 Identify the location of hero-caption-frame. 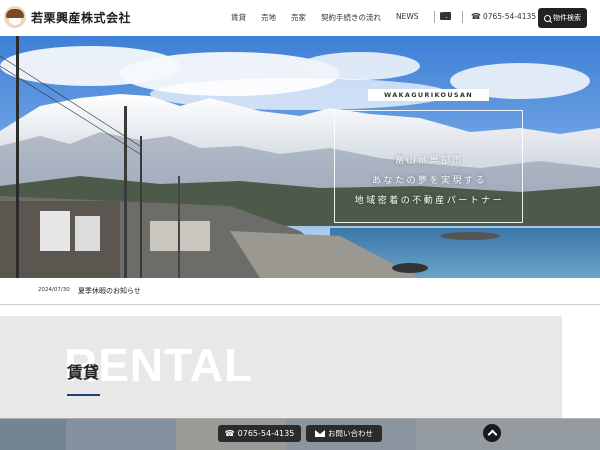
(428, 166).